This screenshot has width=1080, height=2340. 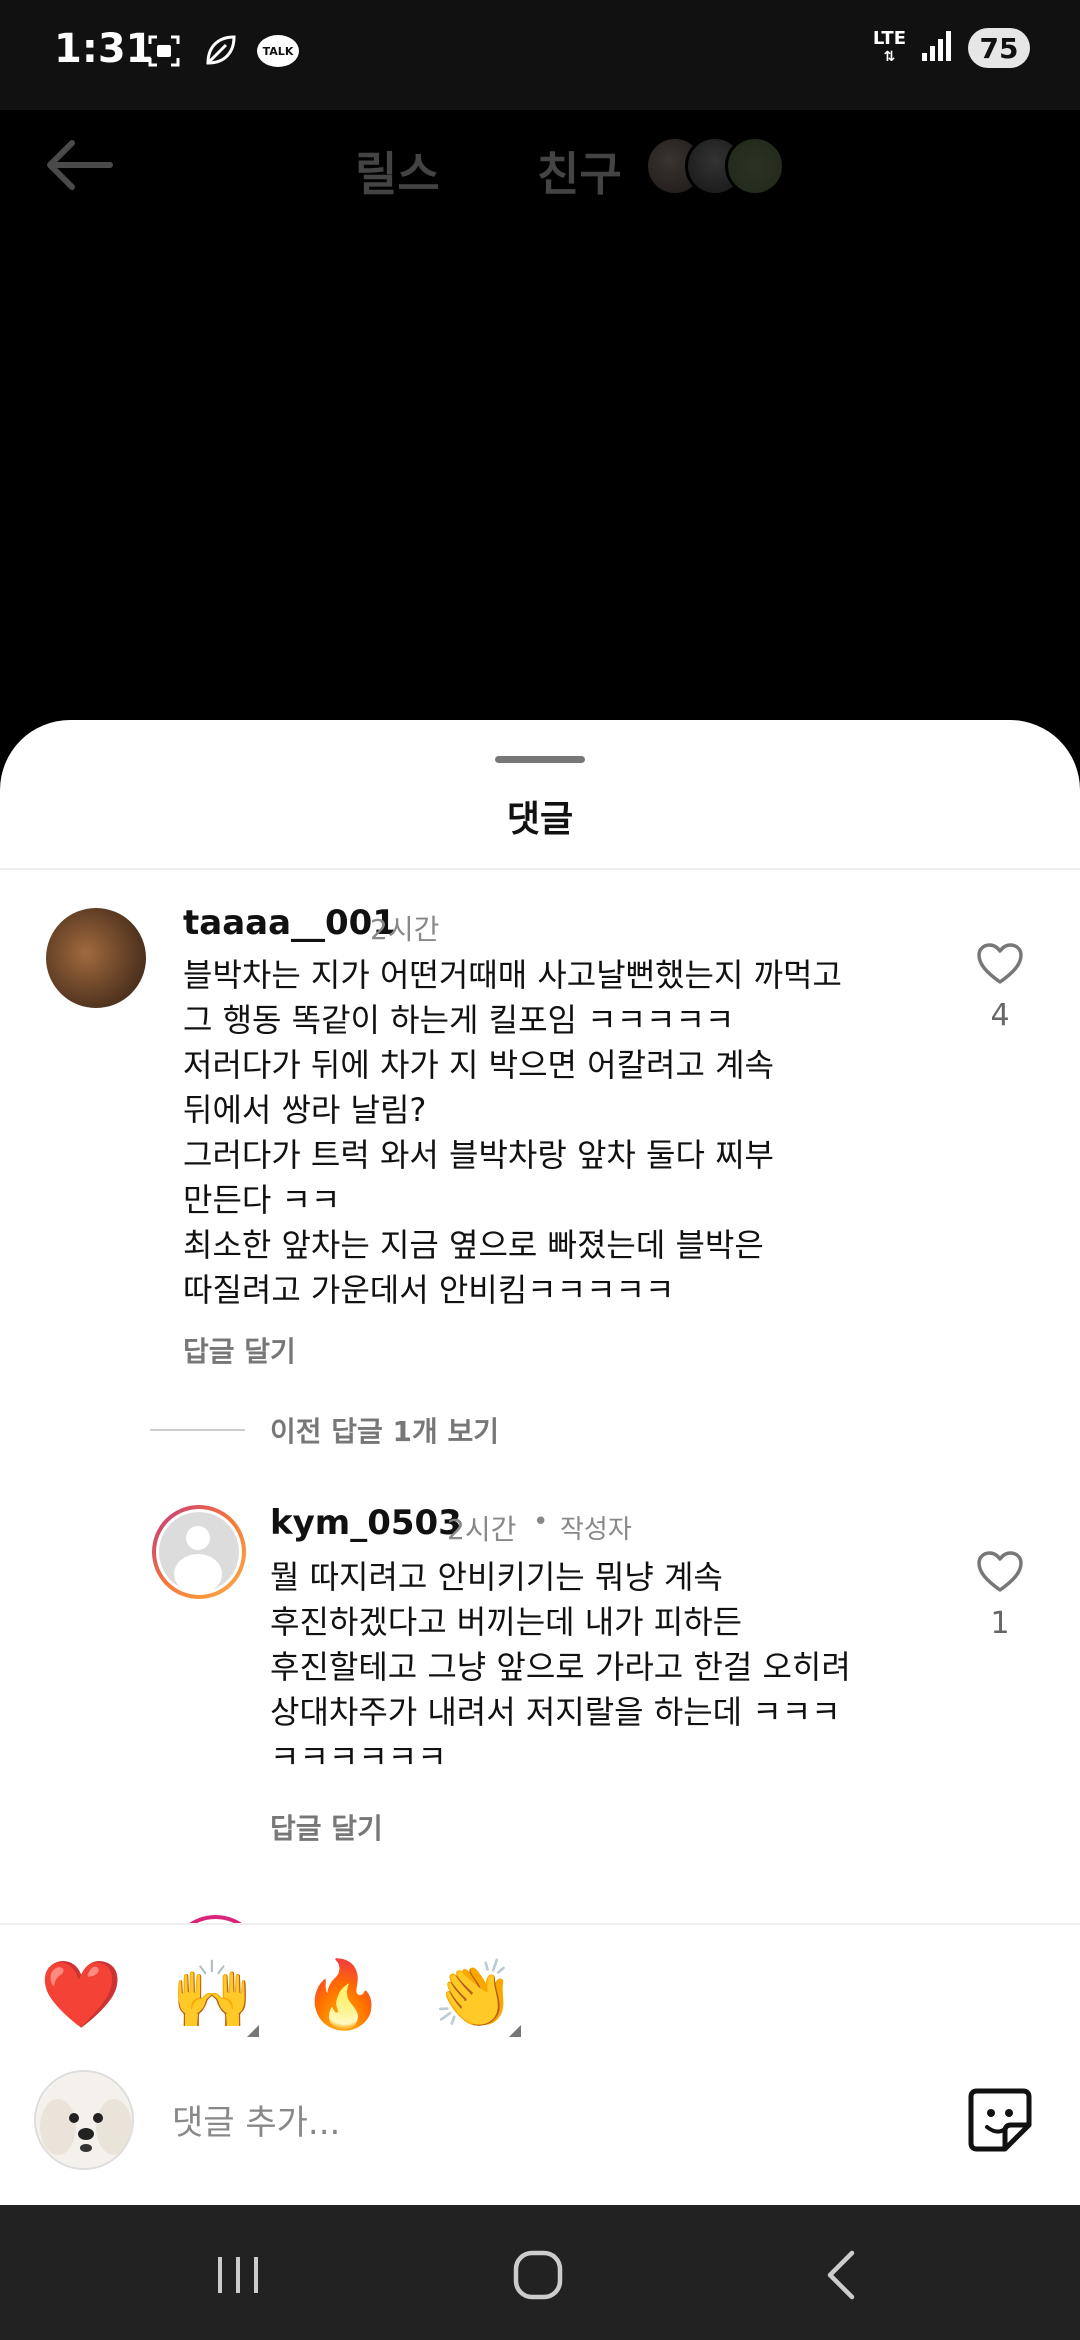 I want to click on heart-eyes-emoji-button: 😍, so click(x=735, y=1995).